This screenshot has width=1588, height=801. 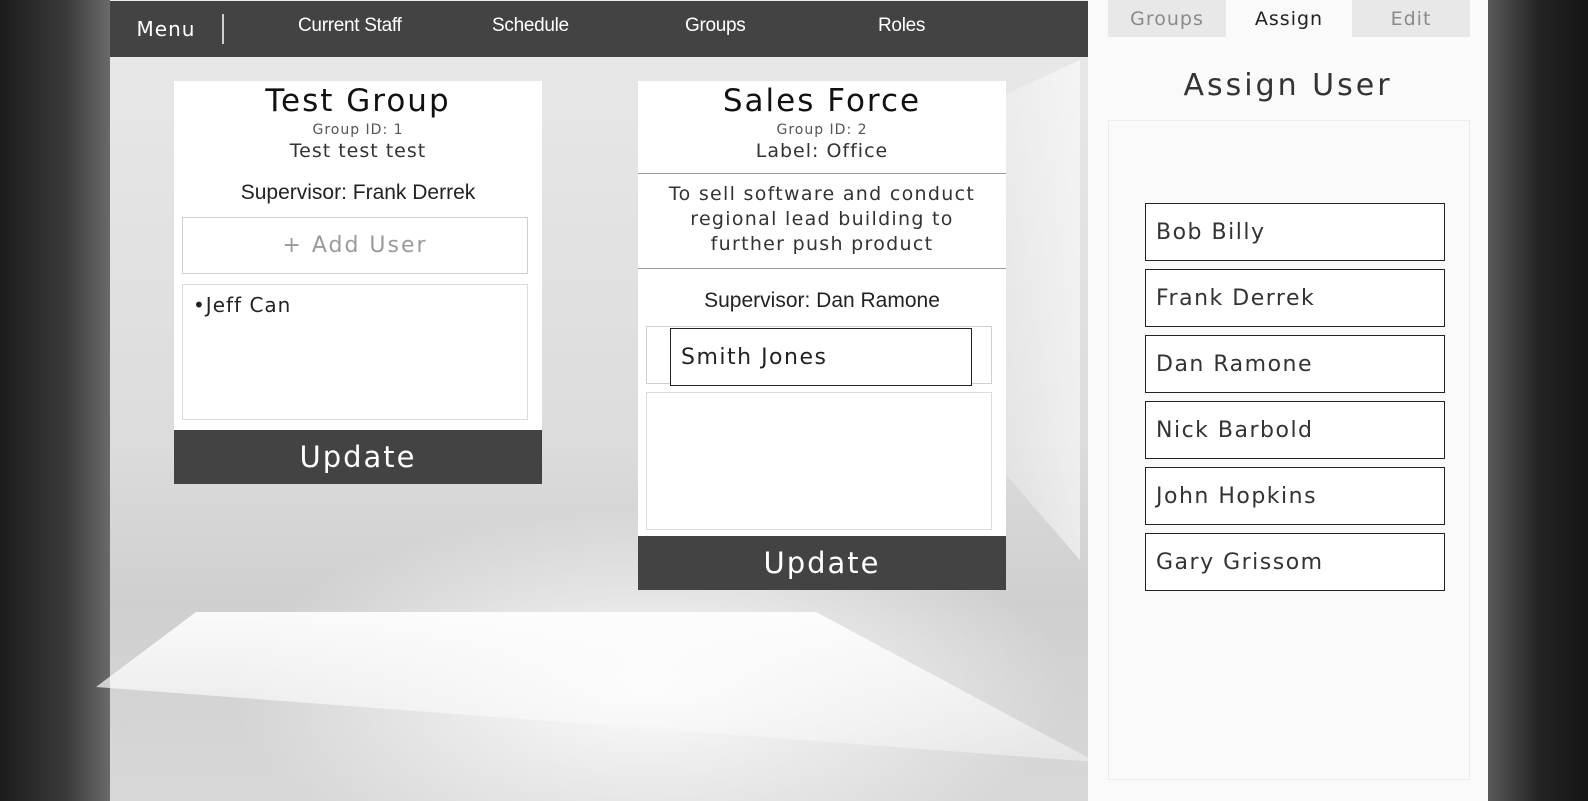 What do you see at coordinates (1288, 85) in the screenshot?
I see `panel-heading: Assign User` at bounding box center [1288, 85].